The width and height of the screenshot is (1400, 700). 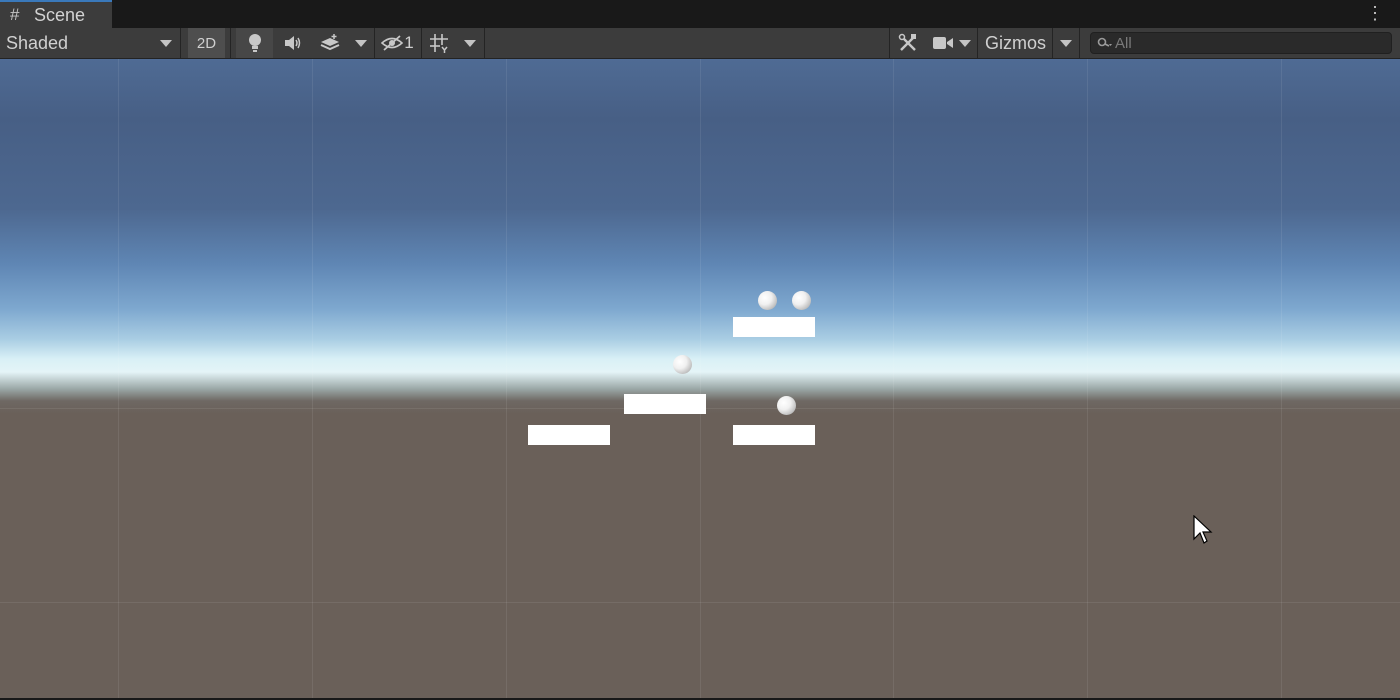 I want to click on grid-toggle-button, so click(x=439, y=43).